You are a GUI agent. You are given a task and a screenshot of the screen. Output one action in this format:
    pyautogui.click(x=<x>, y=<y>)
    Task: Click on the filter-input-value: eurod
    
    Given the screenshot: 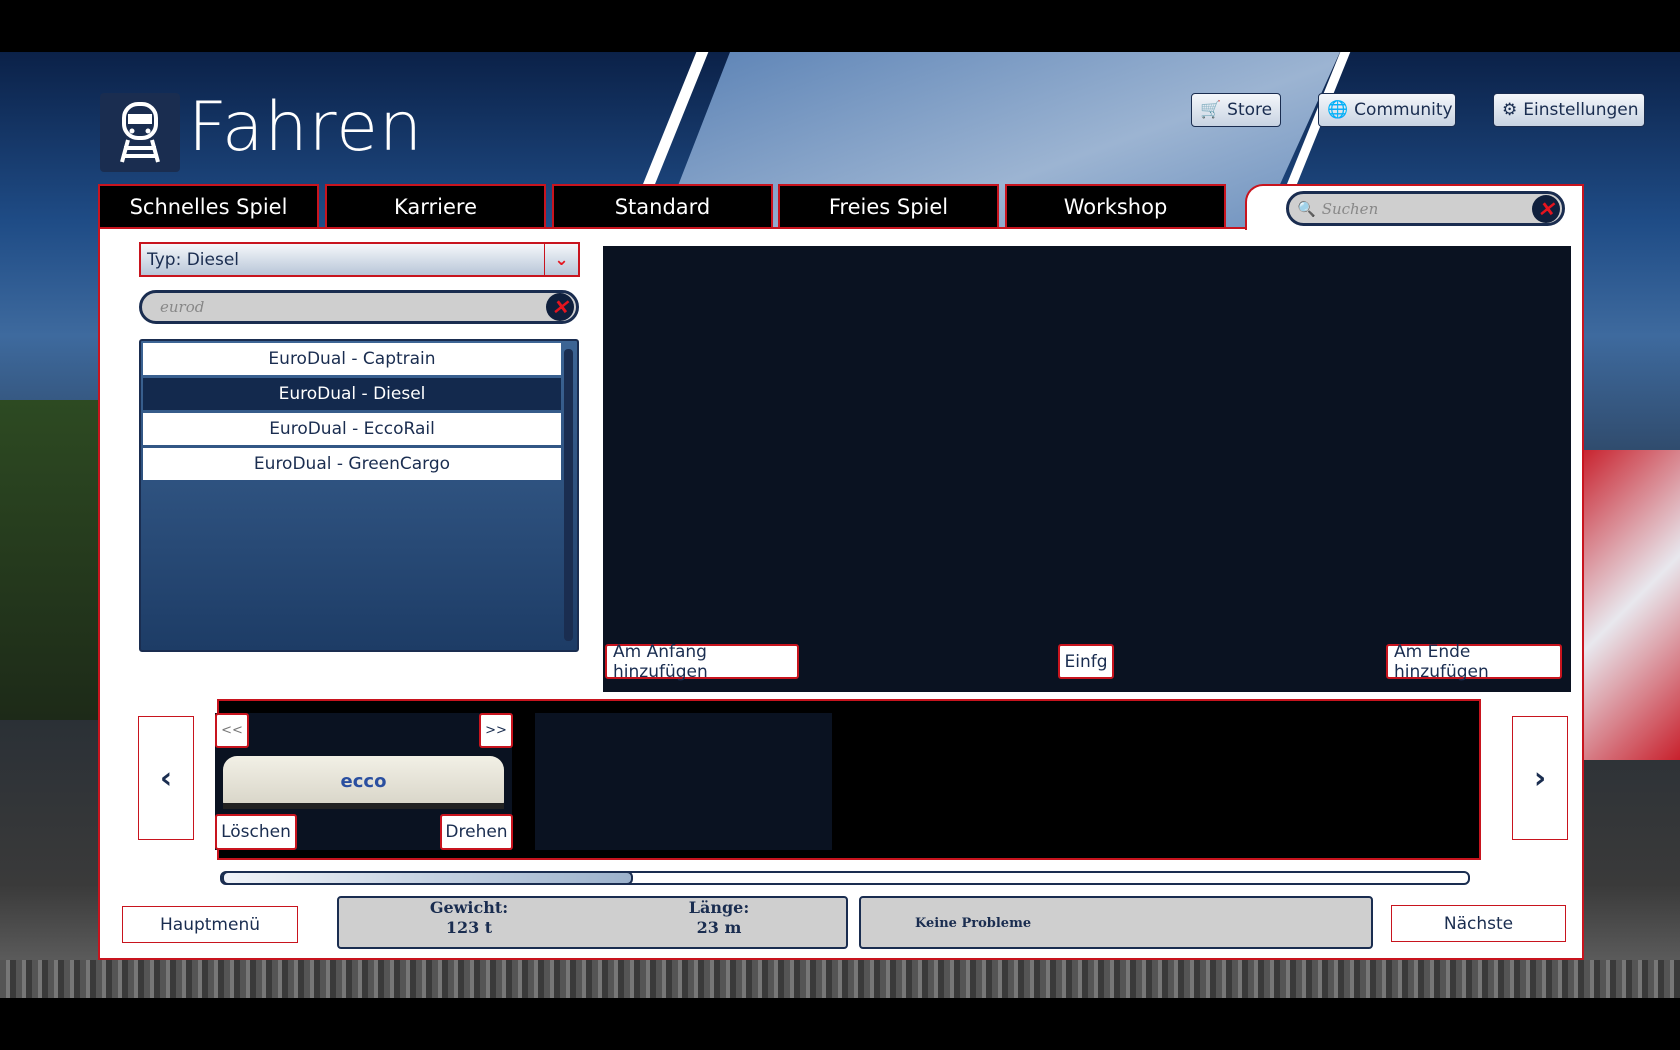 What is the action you would take?
    pyautogui.click(x=182, y=307)
    